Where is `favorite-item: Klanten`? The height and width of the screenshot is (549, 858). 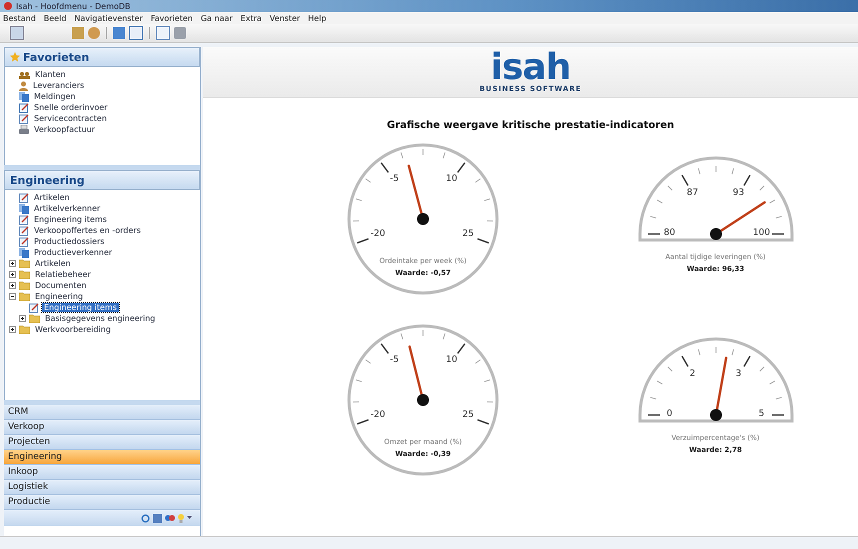
favorite-item: Klanten is located at coordinates (50, 74).